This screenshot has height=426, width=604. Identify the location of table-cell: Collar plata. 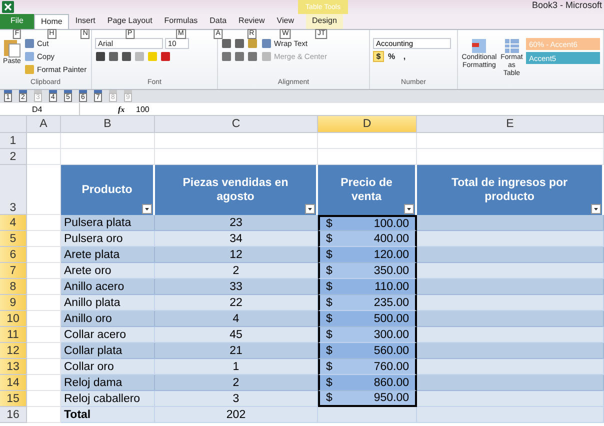
(108, 351).